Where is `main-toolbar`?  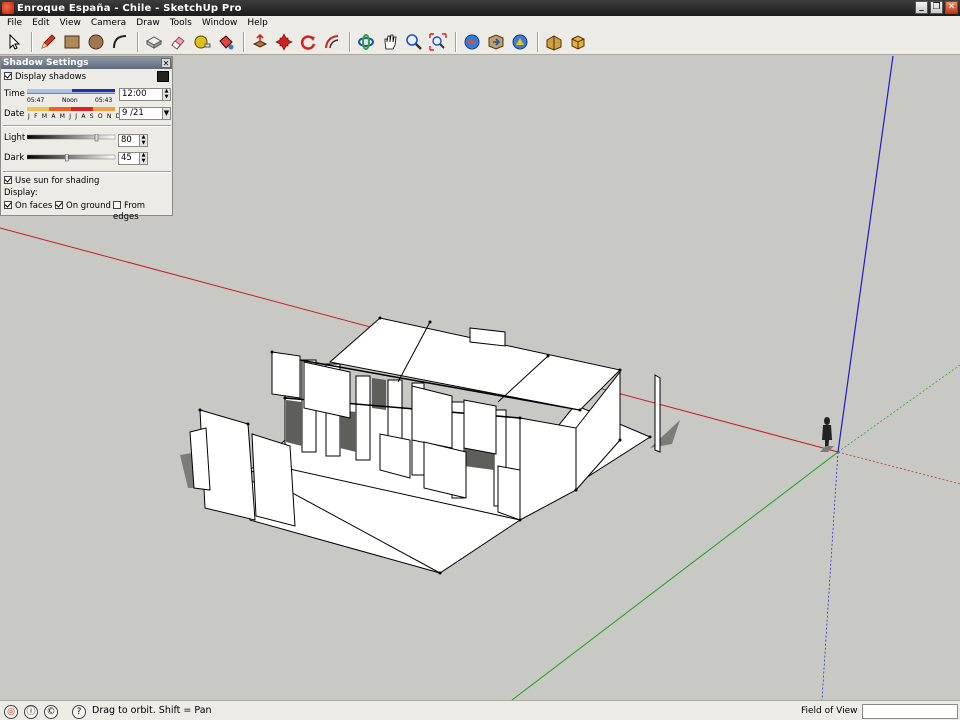
main-toolbar is located at coordinates (480, 42).